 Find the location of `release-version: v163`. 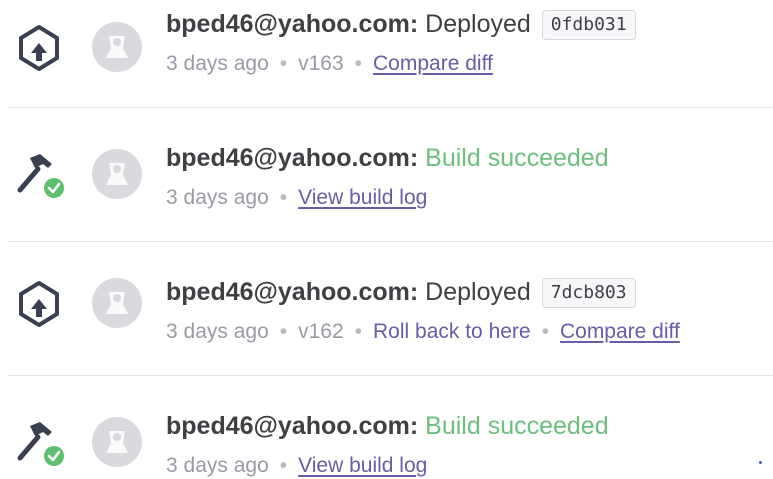

release-version: v163 is located at coordinates (321, 63).